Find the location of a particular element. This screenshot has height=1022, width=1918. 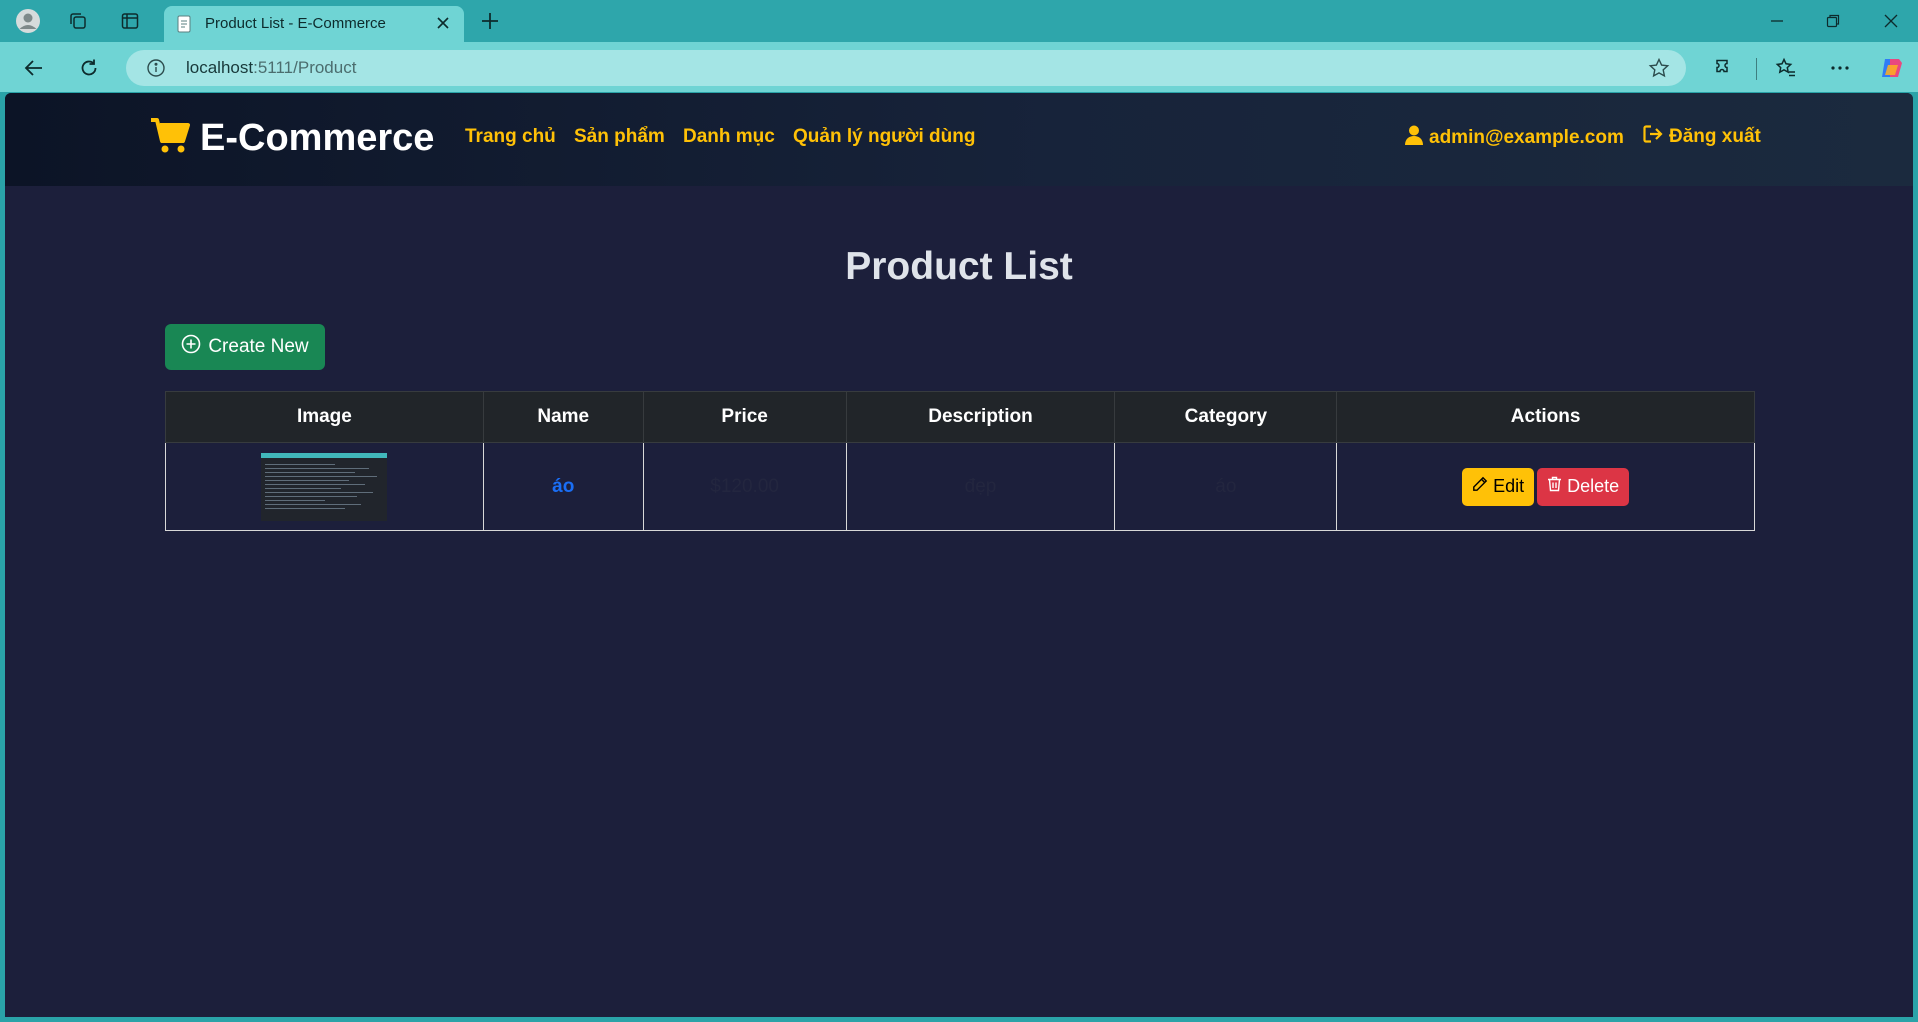

product-name-link: áo is located at coordinates (563, 486).